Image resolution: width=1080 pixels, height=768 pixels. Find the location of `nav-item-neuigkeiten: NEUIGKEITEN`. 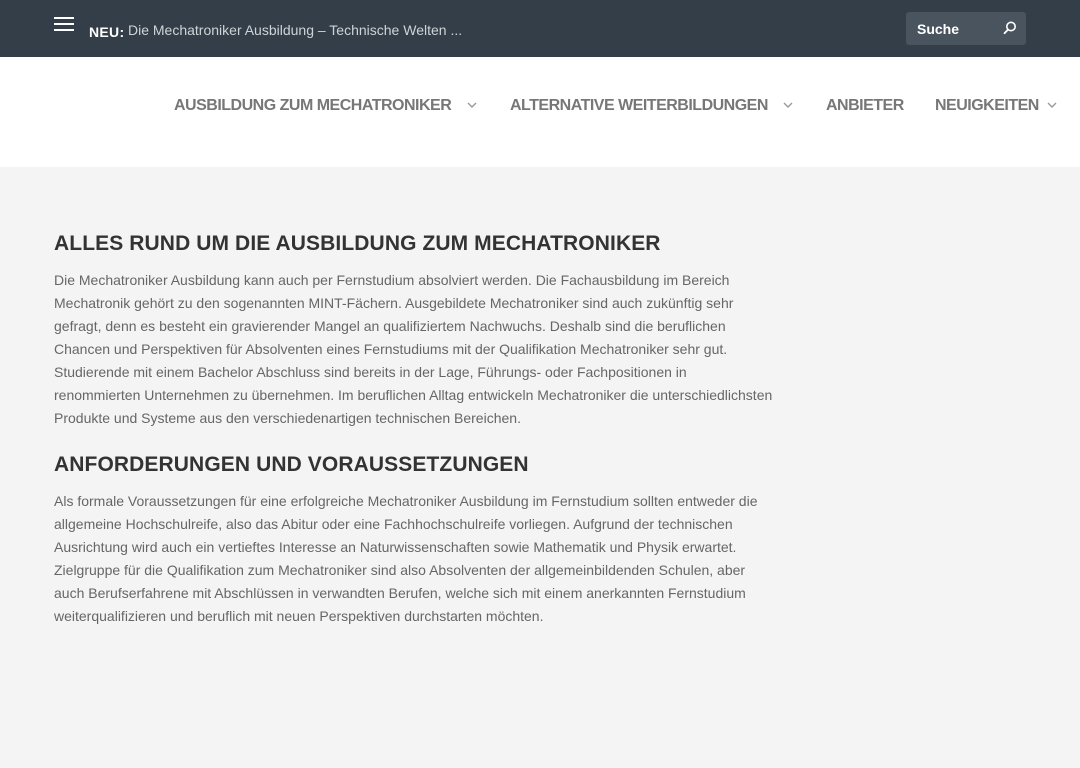

nav-item-neuigkeiten: NEUIGKEITEN is located at coordinates (996, 106).